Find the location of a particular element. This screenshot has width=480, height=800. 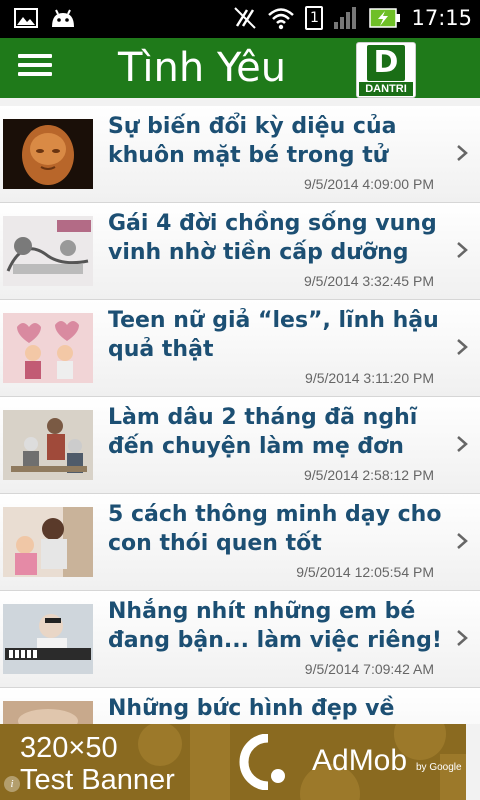

status-bar: 1 17:15 is located at coordinates (240, 19).